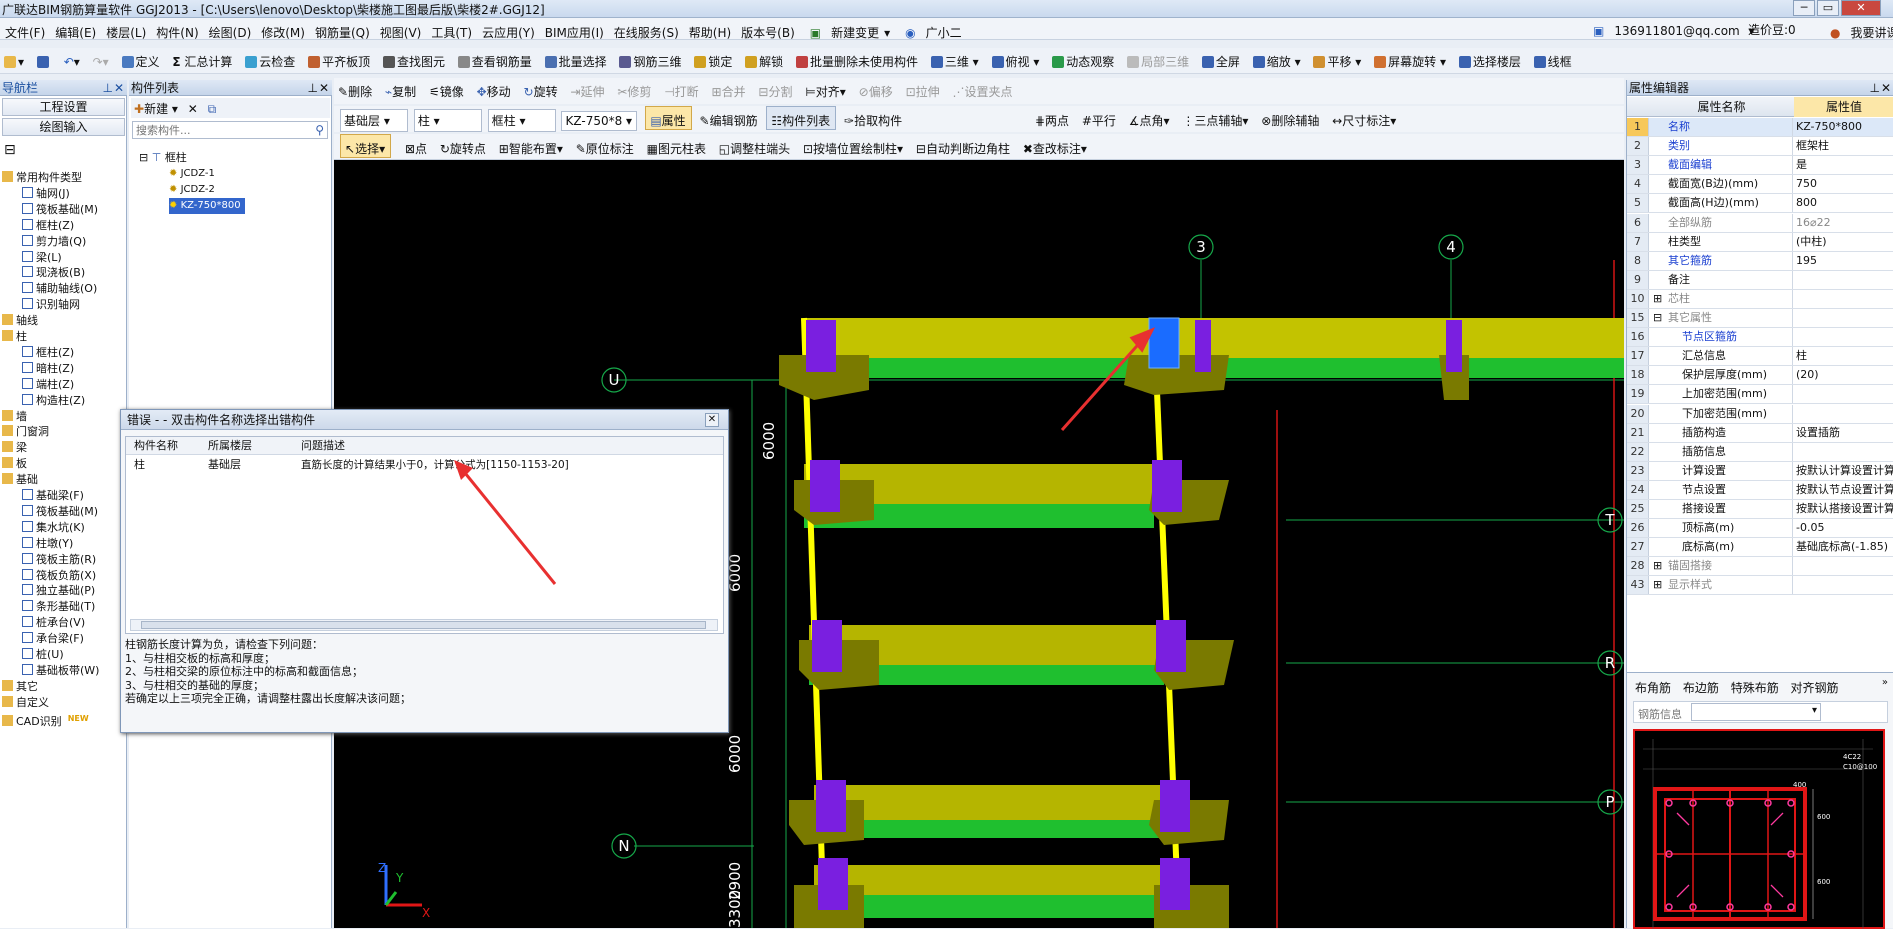 Image resolution: width=1893 pixels, height=929 pixels. What do you see at coordinates (424, 625) in the screenshot?
I see `horizontal-scrollbar` at bounding box center [424, 625].